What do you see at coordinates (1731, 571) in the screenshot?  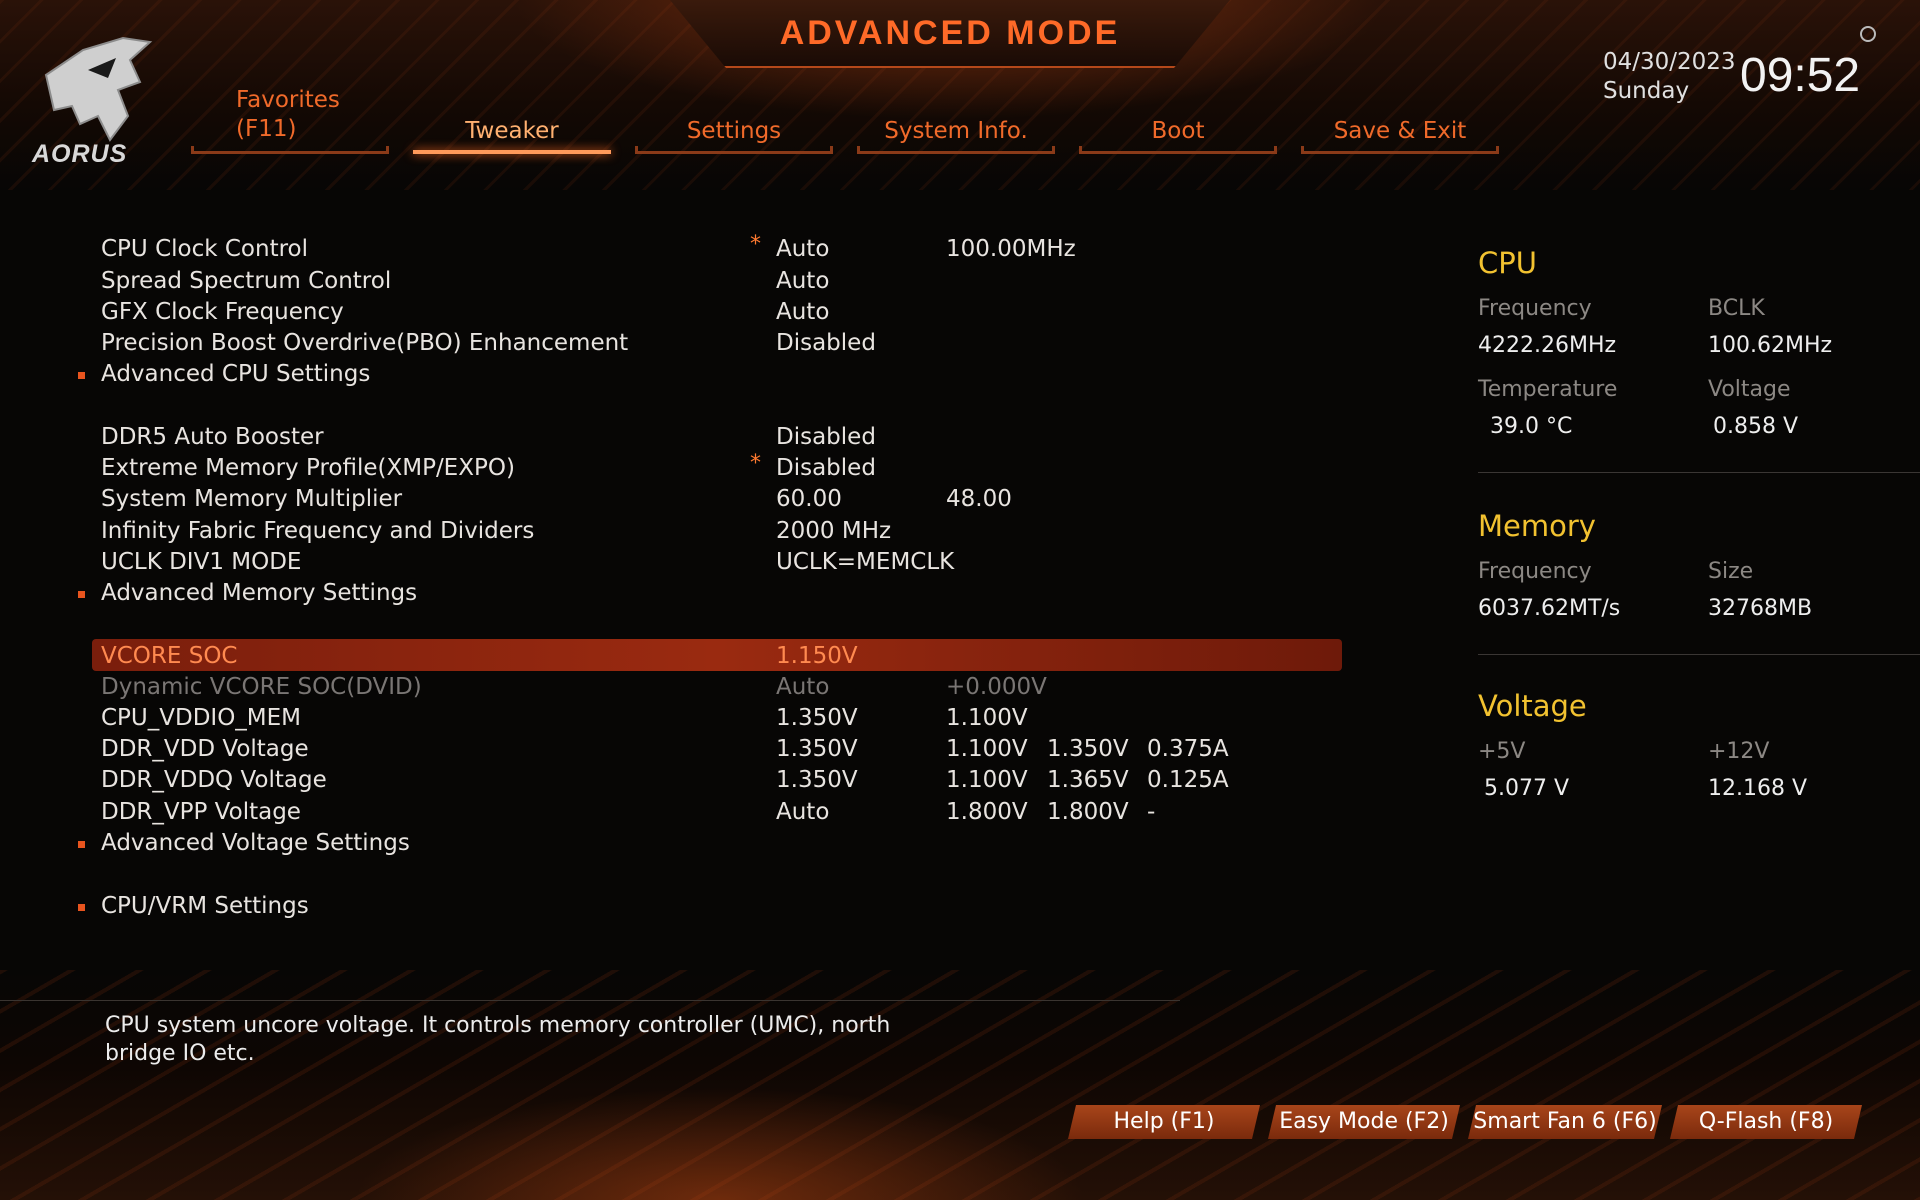 I see `memory-size-label: Size` at bounding box center [1731, 571].